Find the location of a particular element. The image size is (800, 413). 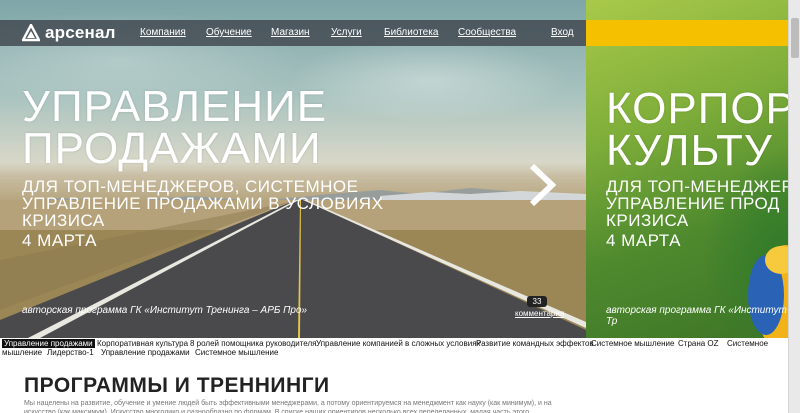

section-title: ПРОГРАММЫ И ТРЕННИНГИ is located at coordinates (177, 385).